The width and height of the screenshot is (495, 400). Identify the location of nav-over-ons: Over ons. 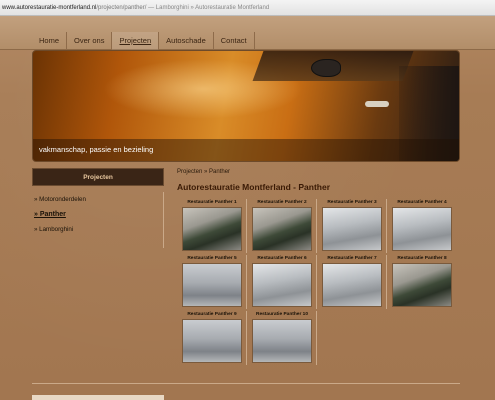
(88, 41).